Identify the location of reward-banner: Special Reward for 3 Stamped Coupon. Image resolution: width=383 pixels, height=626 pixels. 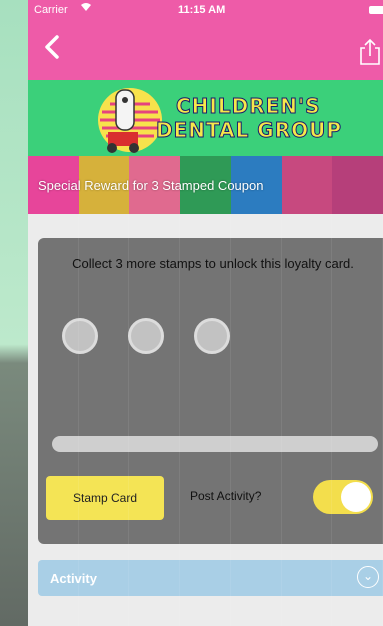
(205, 185).